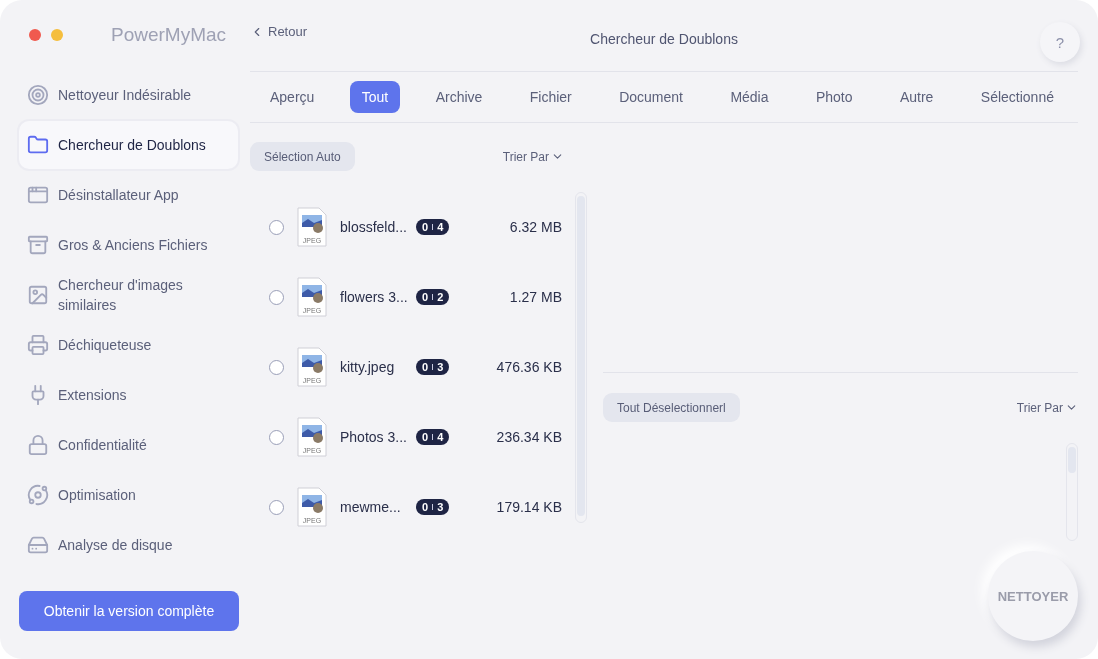  I want to click on file-name: kitty.jpeg, so click(368, 367).